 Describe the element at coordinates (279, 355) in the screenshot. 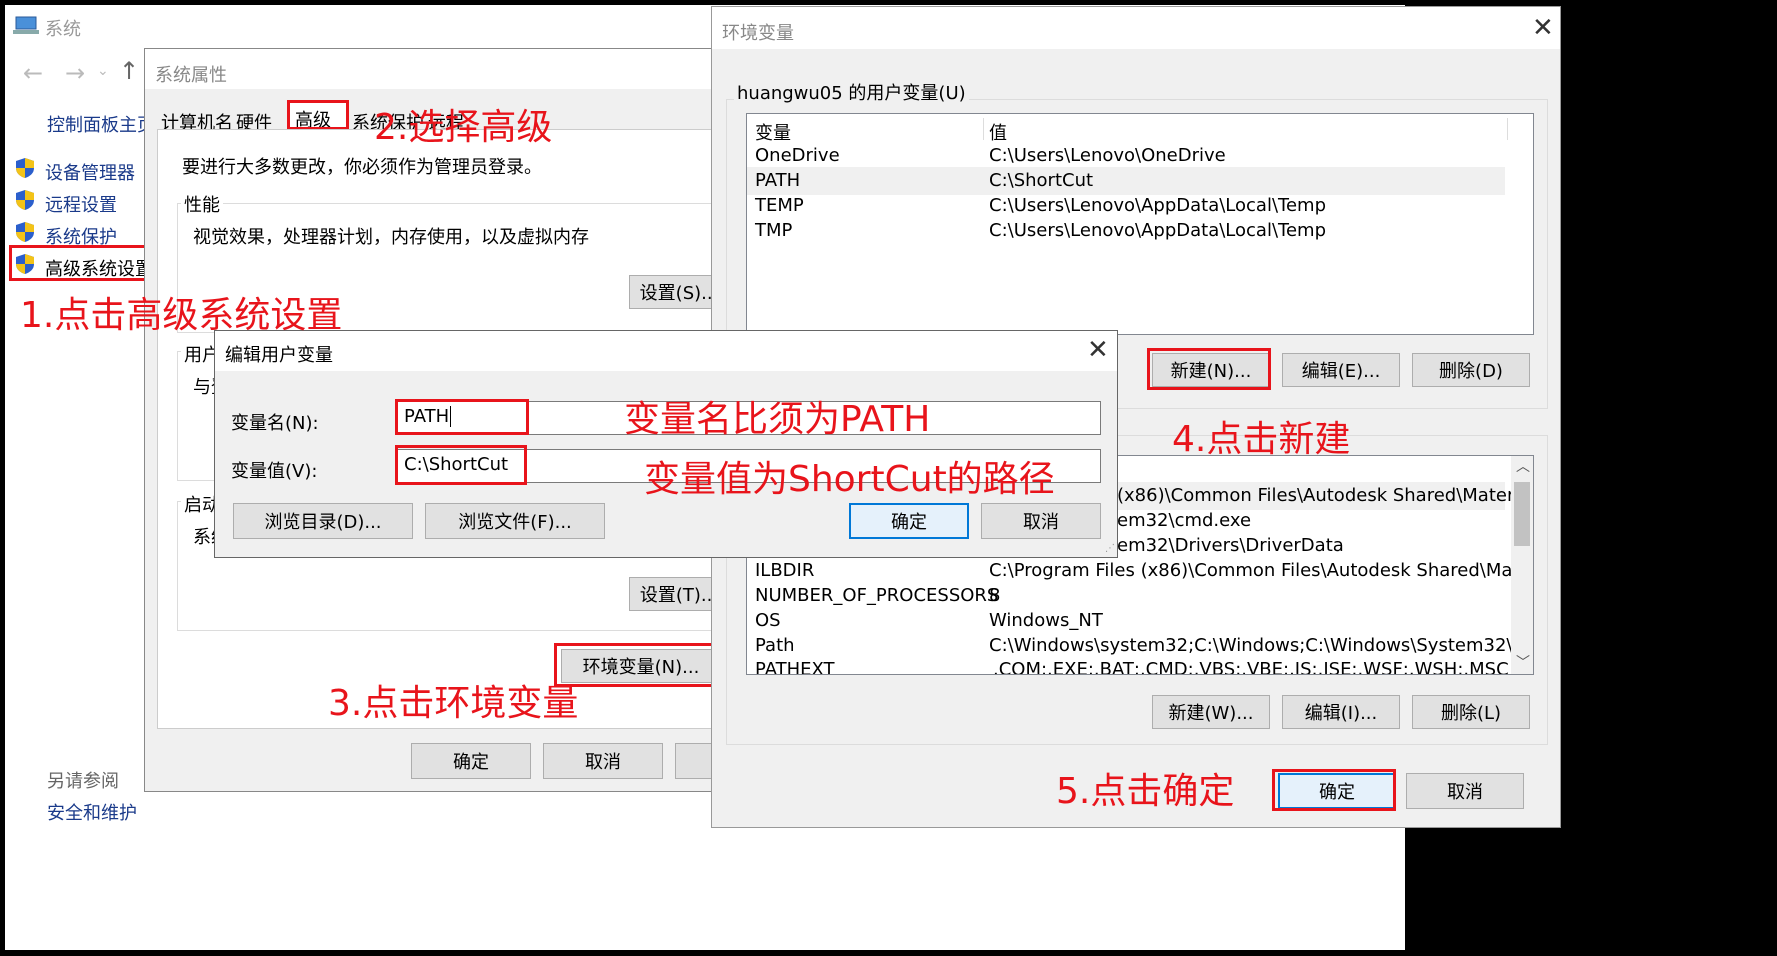

I see `edit-dialog-title: 编辑用户变量` at that location.